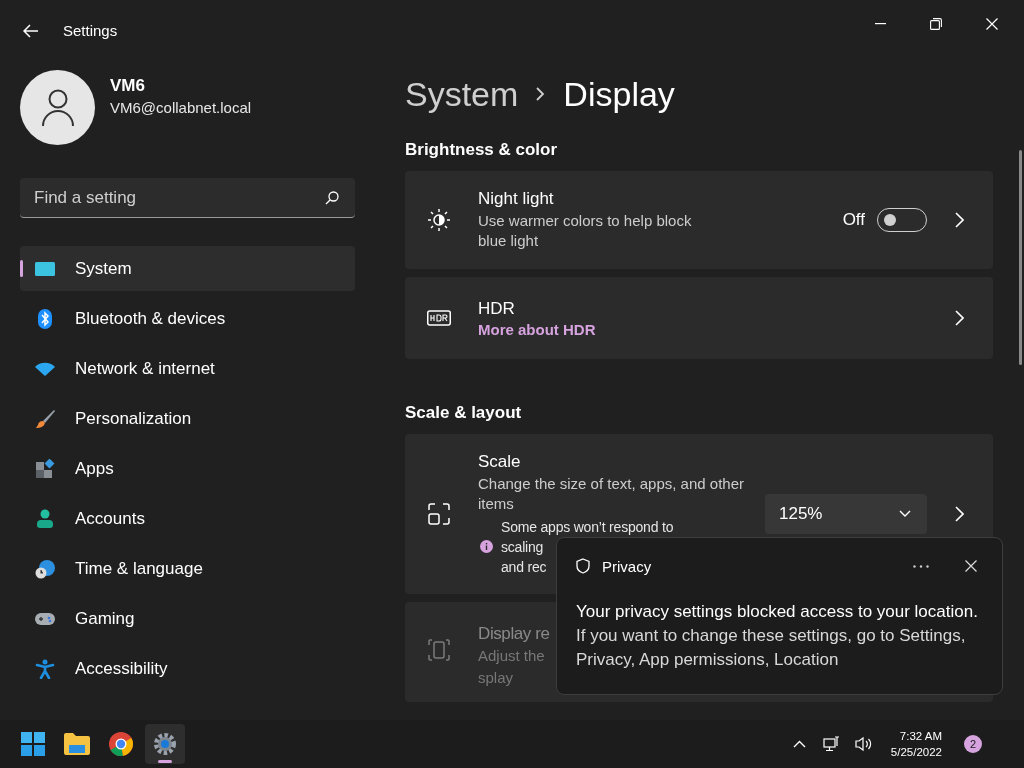 This screenshot has width=1024, height=768. What do you see at coordinates (514, 634) in the screenshot?
I see `setting-title: Display re` at bounding box center [514, 634].